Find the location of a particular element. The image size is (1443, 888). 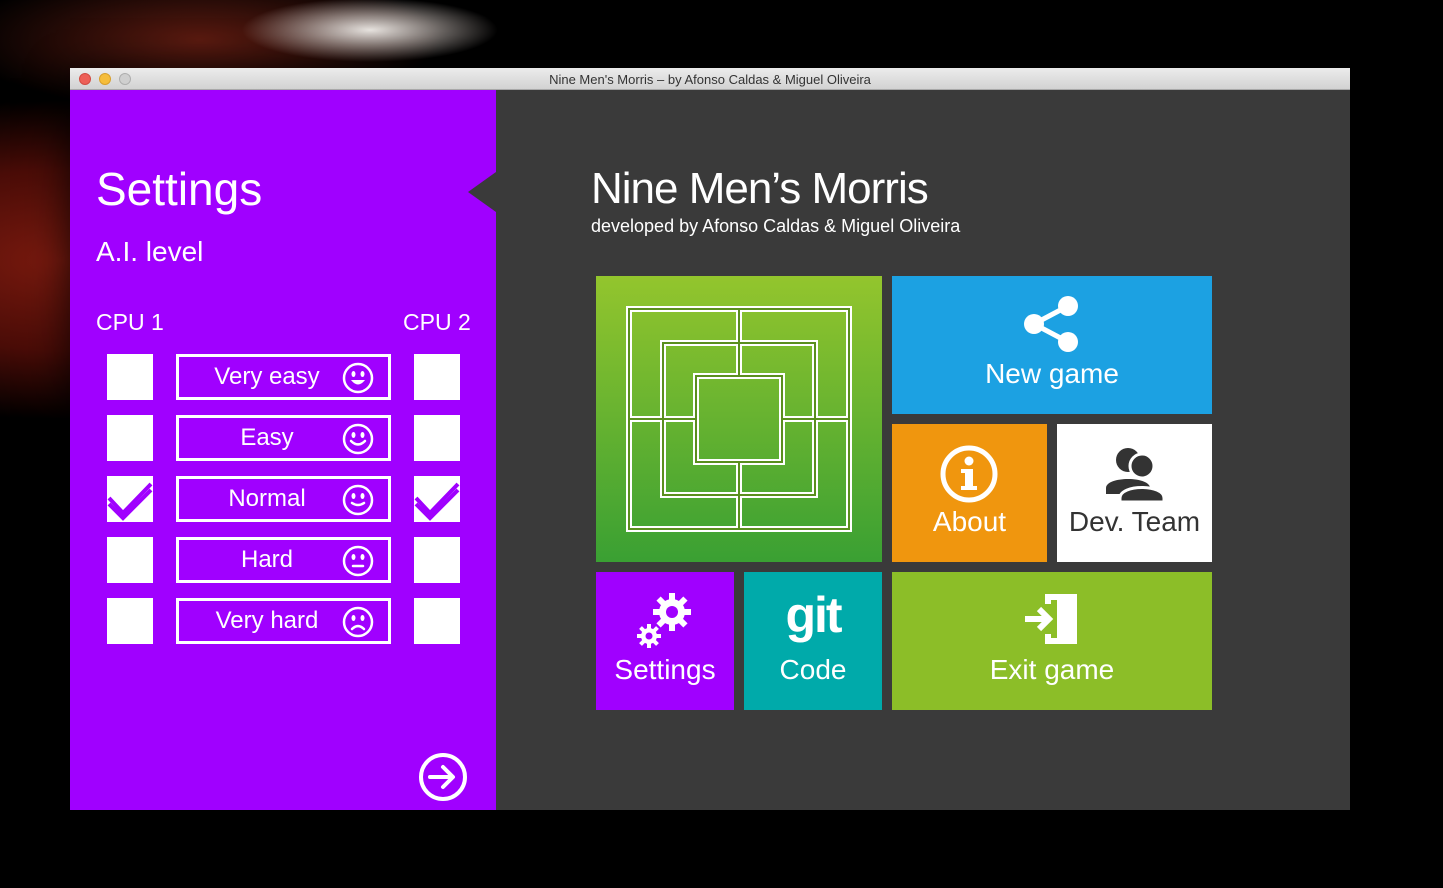

gears-icon is located at coordinates (664, 620).